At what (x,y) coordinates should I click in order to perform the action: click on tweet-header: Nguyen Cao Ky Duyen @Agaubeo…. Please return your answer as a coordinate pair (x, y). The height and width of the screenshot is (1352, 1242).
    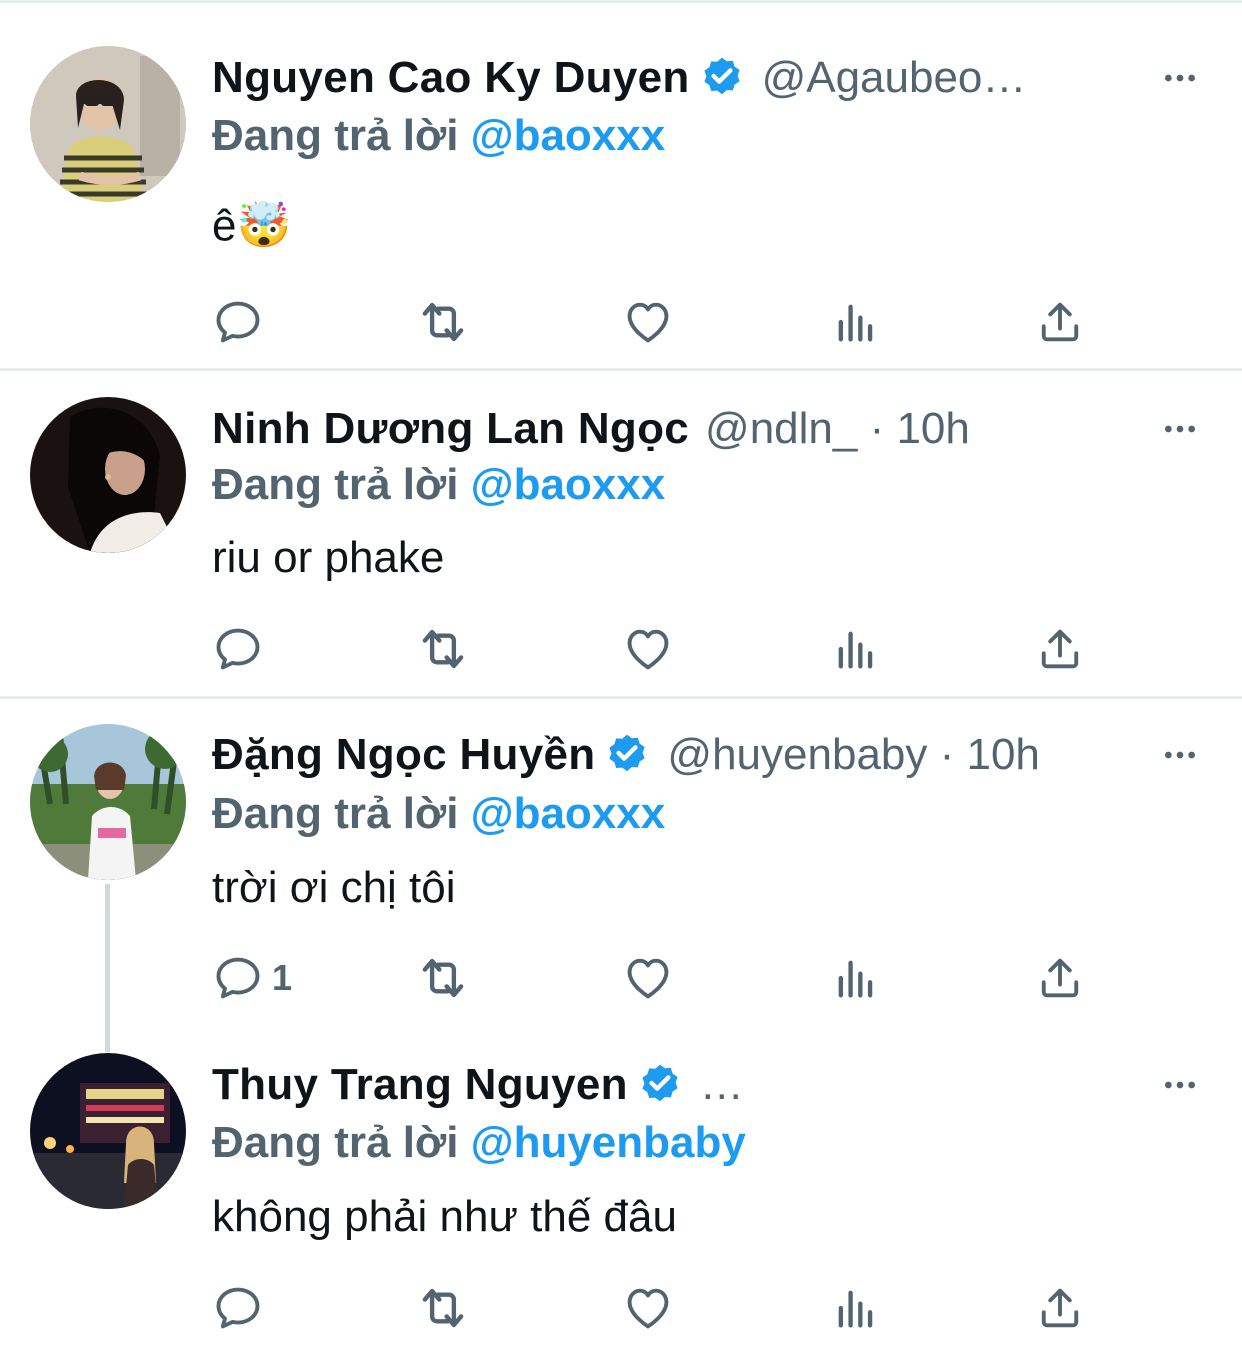
    Looking at the image, I should click on (619, 78).